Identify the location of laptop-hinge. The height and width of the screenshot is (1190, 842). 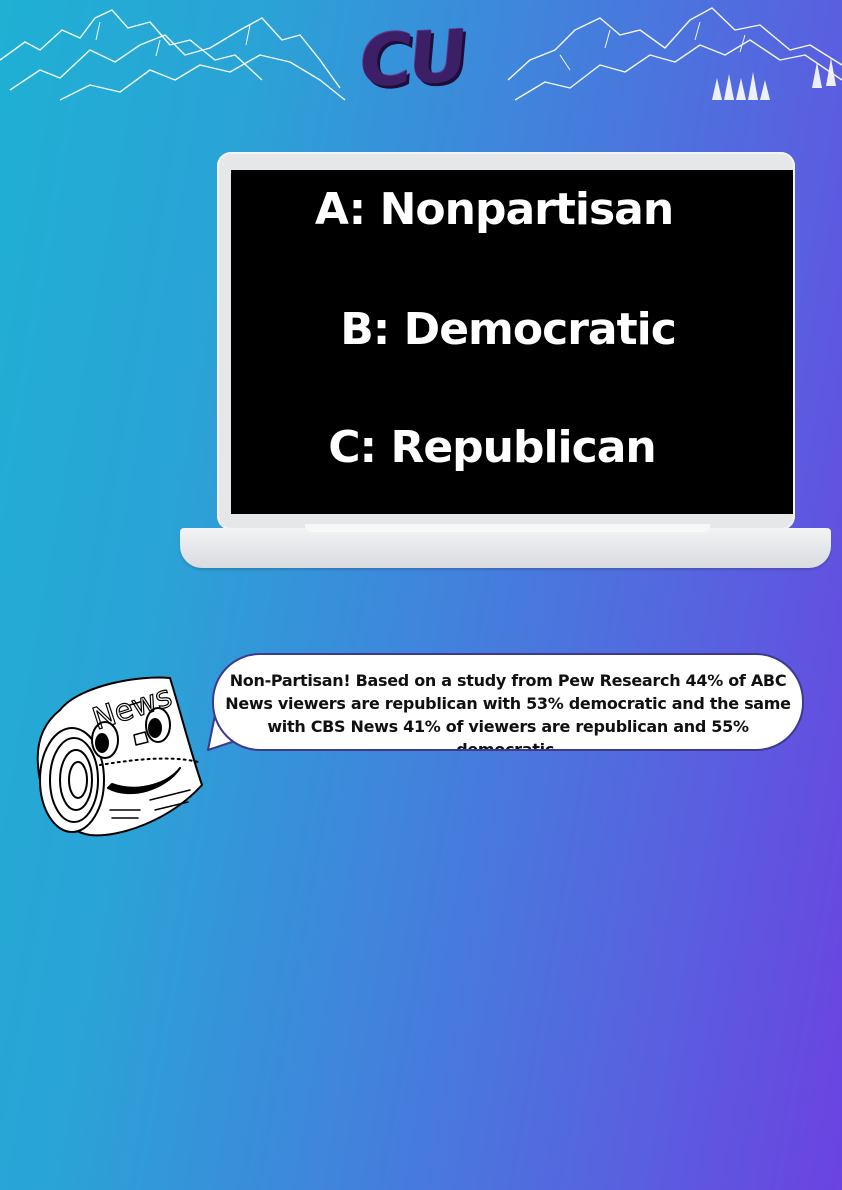
(507, 528).